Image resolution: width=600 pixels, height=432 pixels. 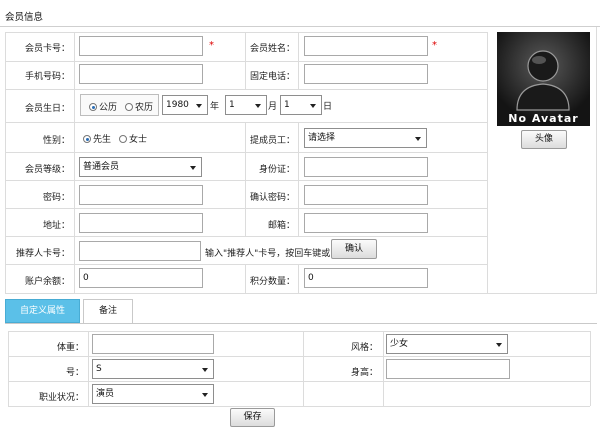 I want to click on height-input, so click(x=448, y=369).